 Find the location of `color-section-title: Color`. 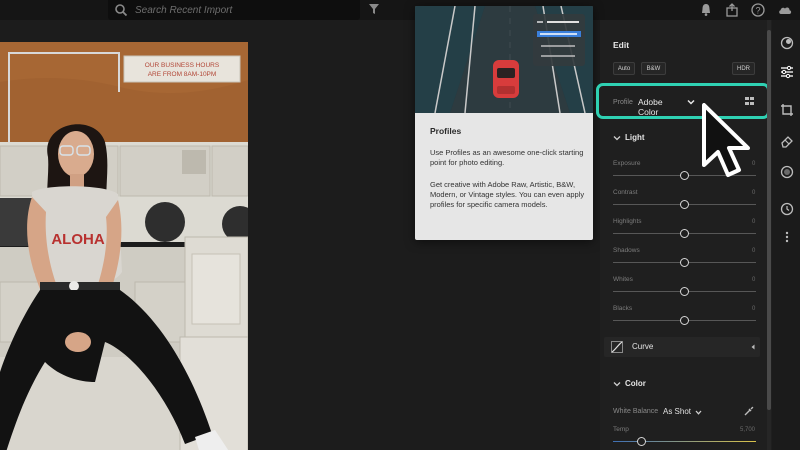

color-section-title: Color is located at coordinates (635, 383).